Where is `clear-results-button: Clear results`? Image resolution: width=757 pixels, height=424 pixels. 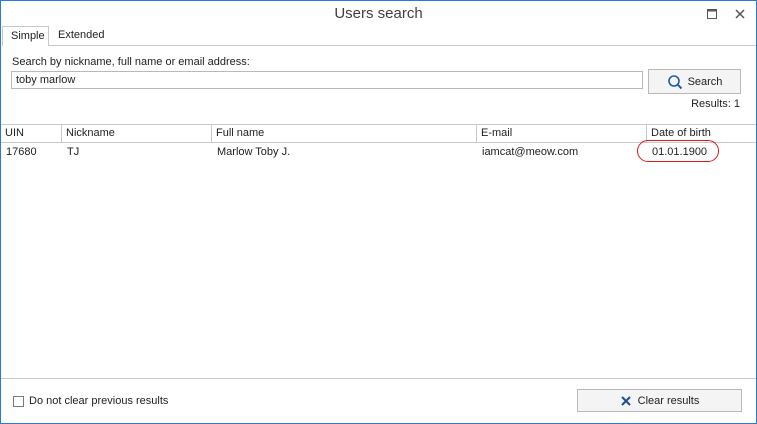 clear-results-button: Clear results is located at coordinates (659, 400).